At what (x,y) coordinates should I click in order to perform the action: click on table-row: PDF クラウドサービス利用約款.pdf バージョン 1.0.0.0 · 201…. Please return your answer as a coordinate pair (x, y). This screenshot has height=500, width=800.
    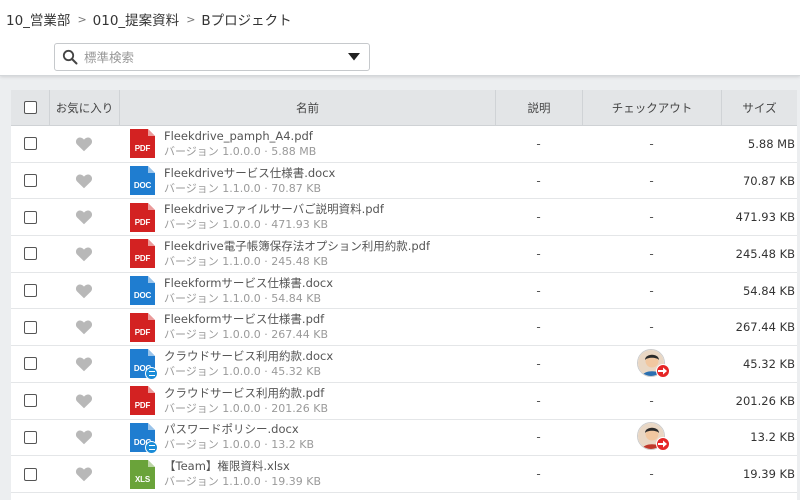
    Looking at the image, I should click on (404, 401).